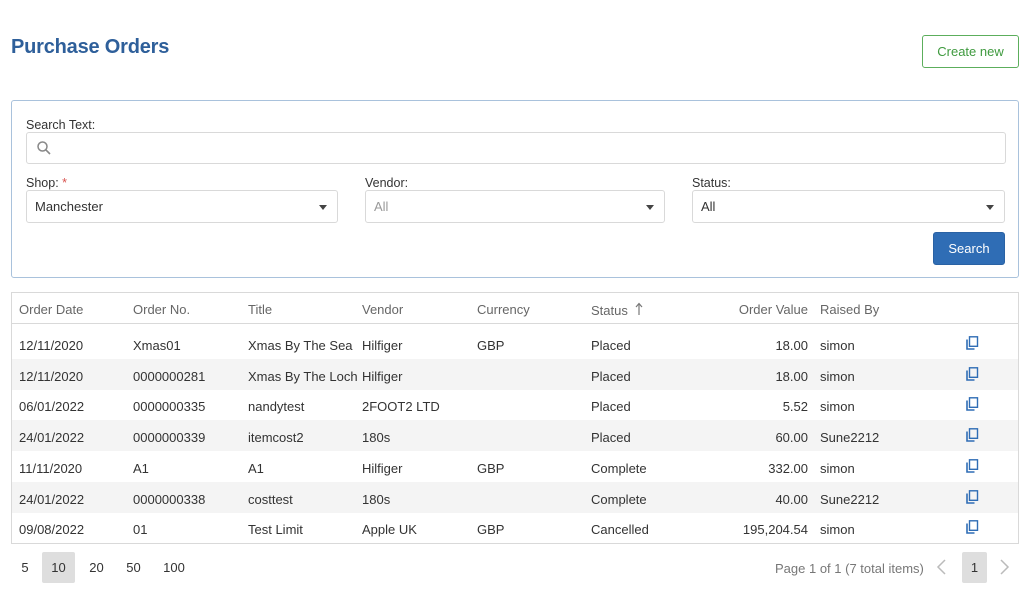 The image size is (1030, 611). What do you see at coordinates (52, 407) in the screenshot?
I see `cell-order-date: 06/01/2022` at bounding box center [52, 407].